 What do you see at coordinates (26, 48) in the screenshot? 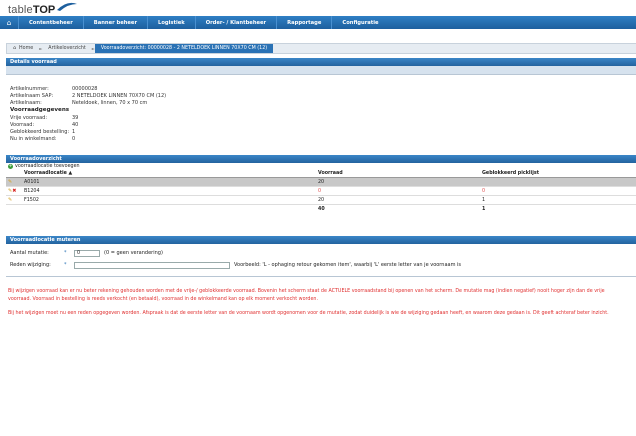
I see `breadcrumb-home-label: Home` at bounding box center [26, 48].